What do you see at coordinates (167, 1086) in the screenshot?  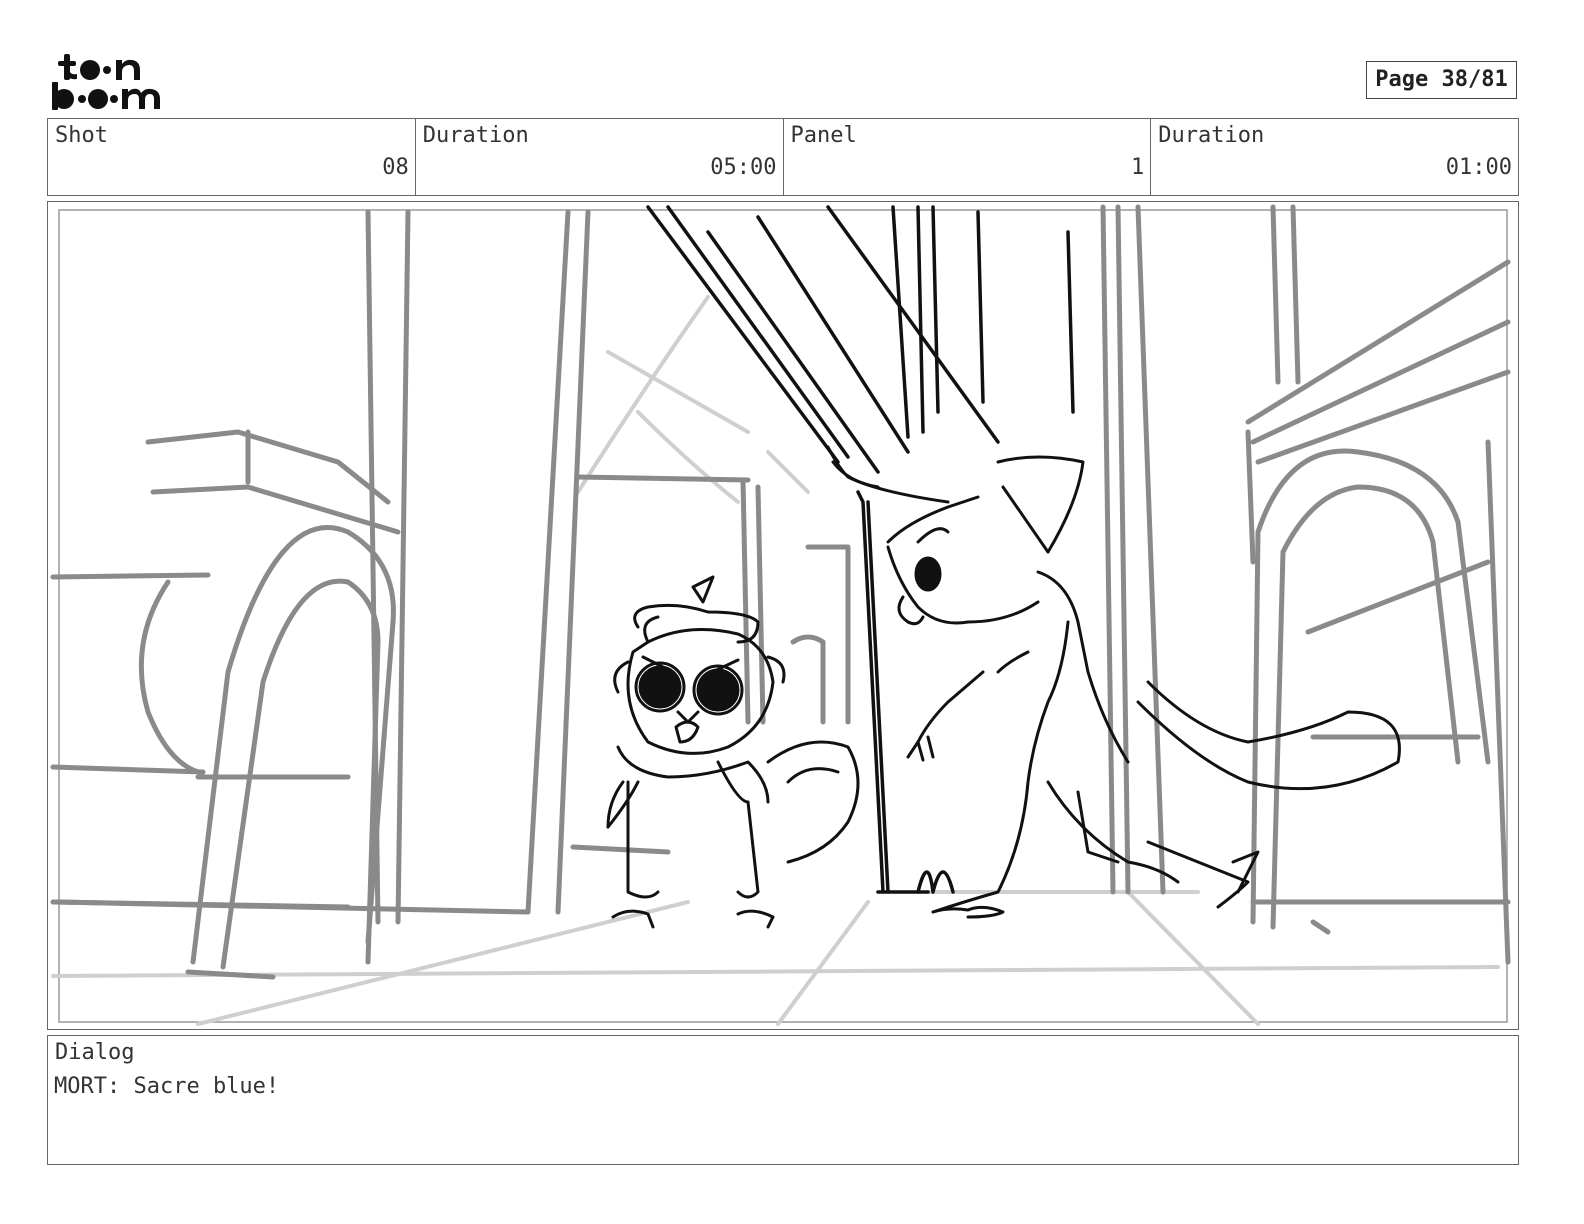 I see `dialog-text: MORT: Sacre blue!` at bounding box center [167, 1086].